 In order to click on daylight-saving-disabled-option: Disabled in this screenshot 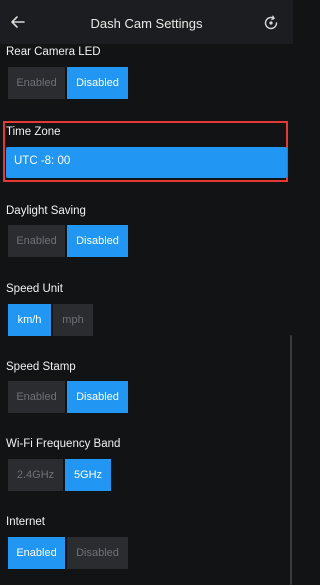, I will do `click(97, 241)`.